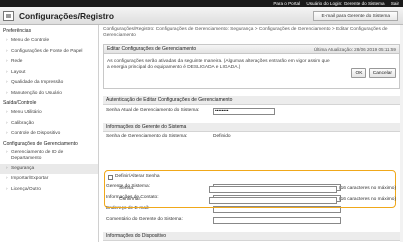  Describe the element at coordinates (17, 31) in the screenshot. I see `sidebar-section-preferences: Preferências` at that location.